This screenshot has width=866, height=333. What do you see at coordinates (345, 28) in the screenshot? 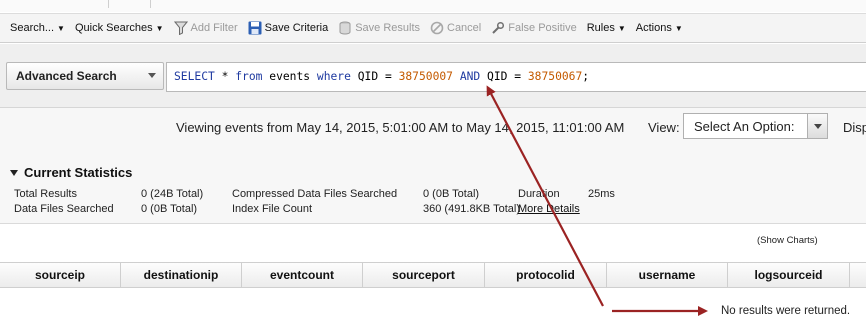
I see `database-icon` at bounding box center [345, 28].